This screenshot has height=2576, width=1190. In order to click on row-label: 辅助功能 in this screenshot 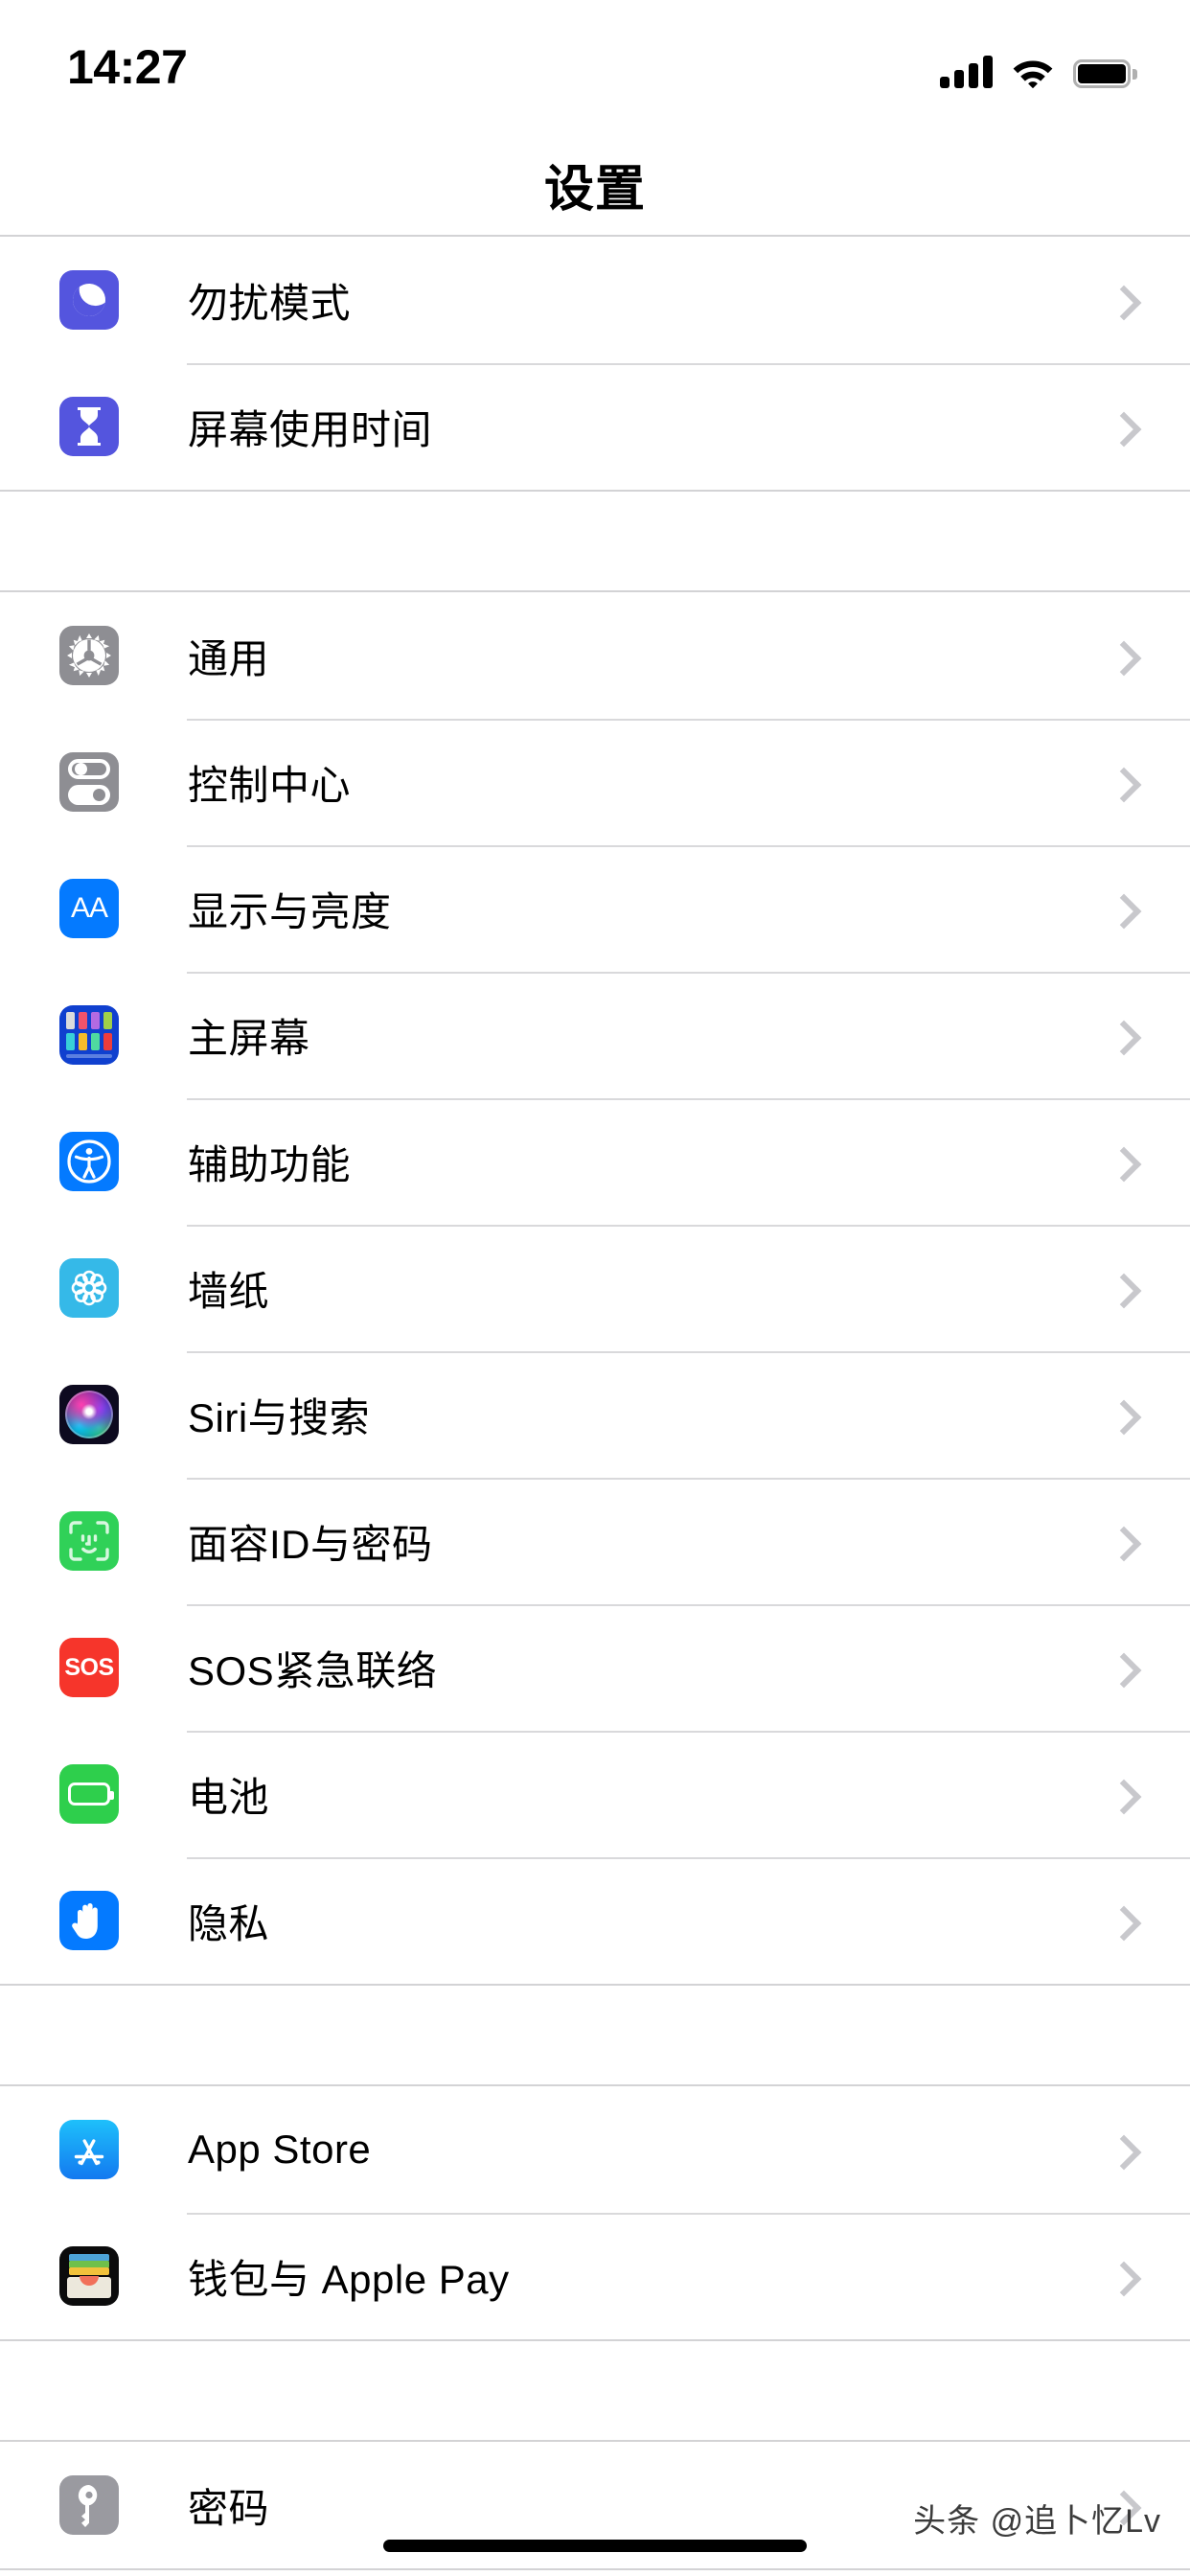, I will do `click(270, 1164)`.